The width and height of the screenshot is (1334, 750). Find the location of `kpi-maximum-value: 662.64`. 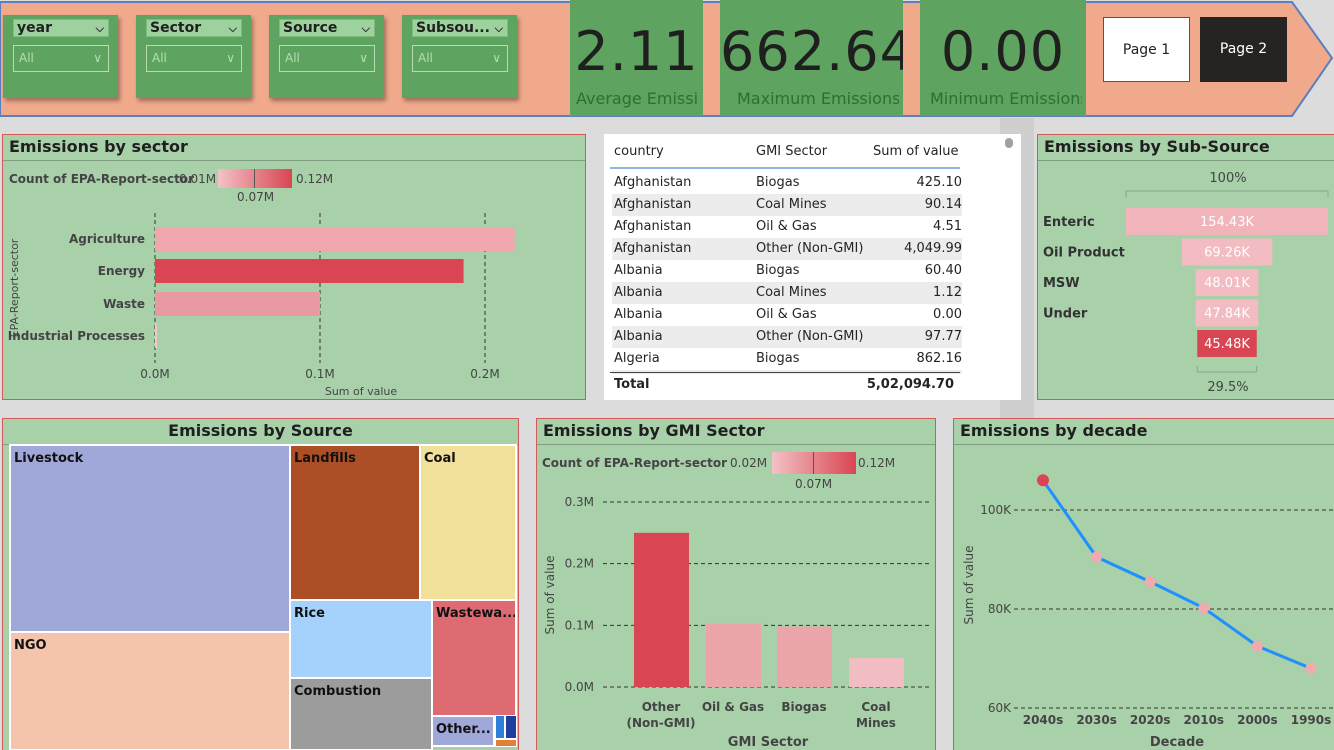

kpi-maximum-value: 662.64 is located at coordinates (811, 51).